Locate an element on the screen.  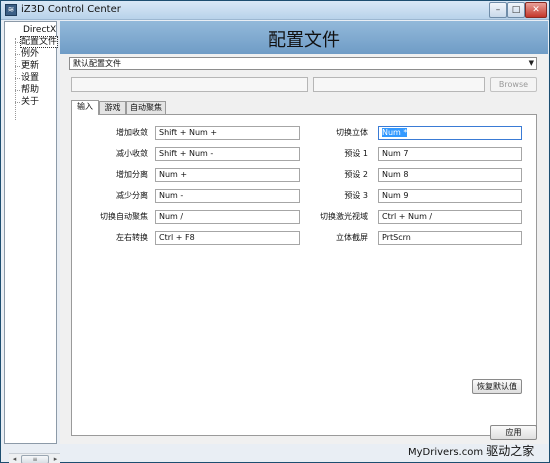
sidebar-item-label: 更新 is located at coordinates (30, 66).